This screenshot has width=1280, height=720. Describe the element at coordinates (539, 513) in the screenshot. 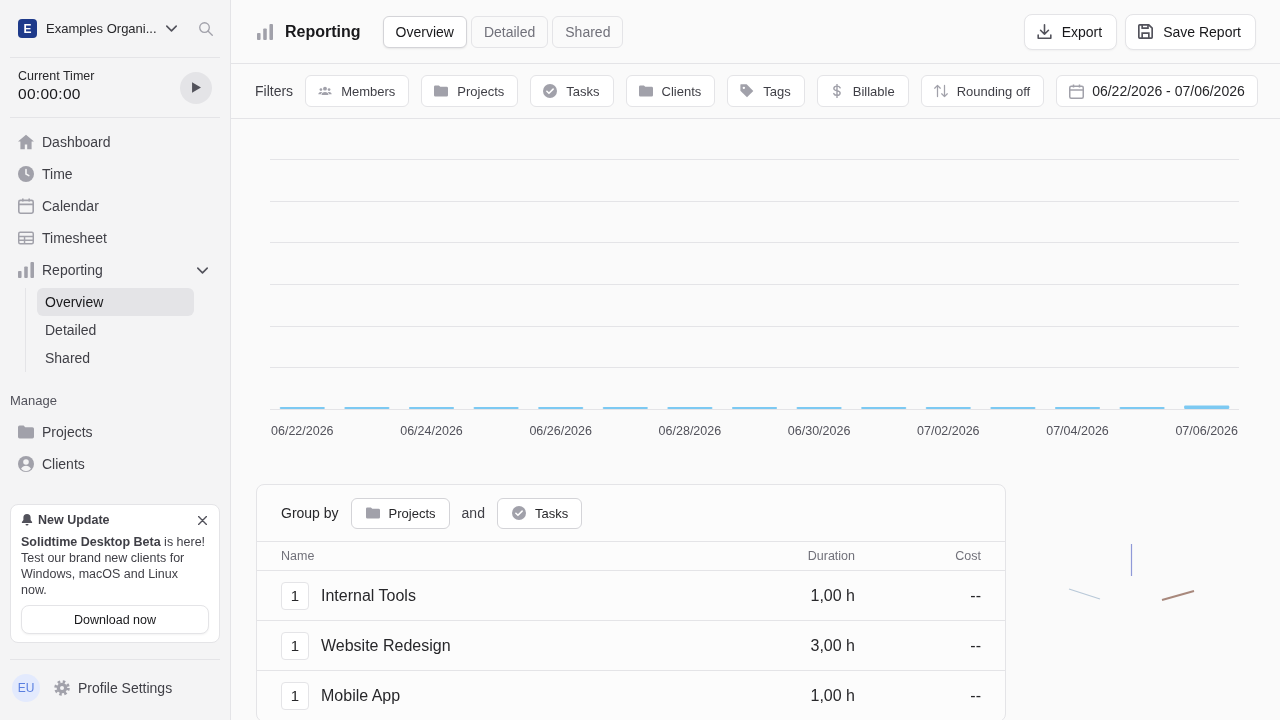

I see `group-by-button: Tasks` at that location.